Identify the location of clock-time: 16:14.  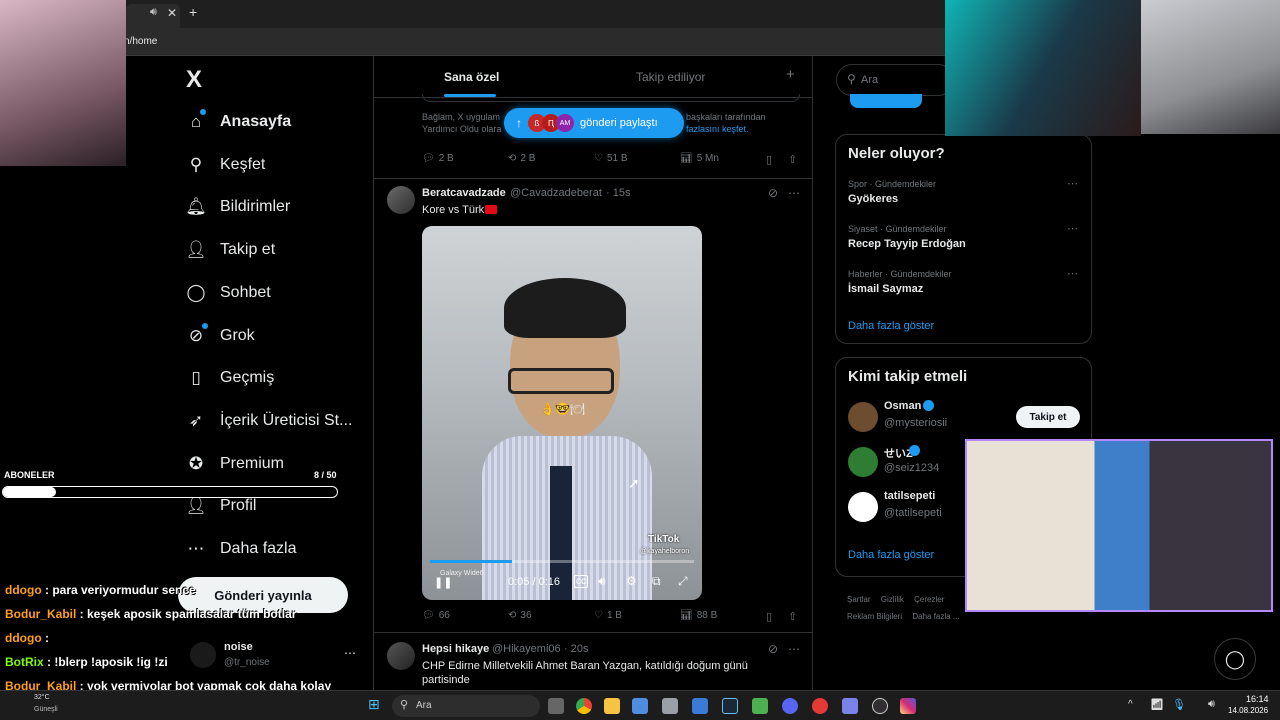
(1257, 699).